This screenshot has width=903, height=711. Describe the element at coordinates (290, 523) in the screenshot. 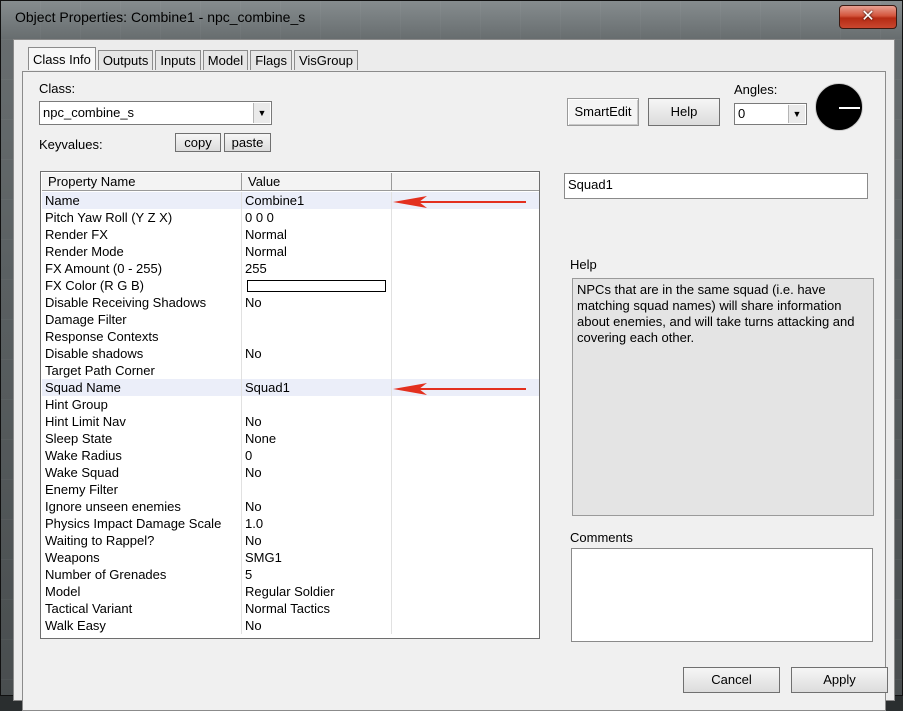

I see `property-row: Physics Impact Damage Scale 1.0` at that location.